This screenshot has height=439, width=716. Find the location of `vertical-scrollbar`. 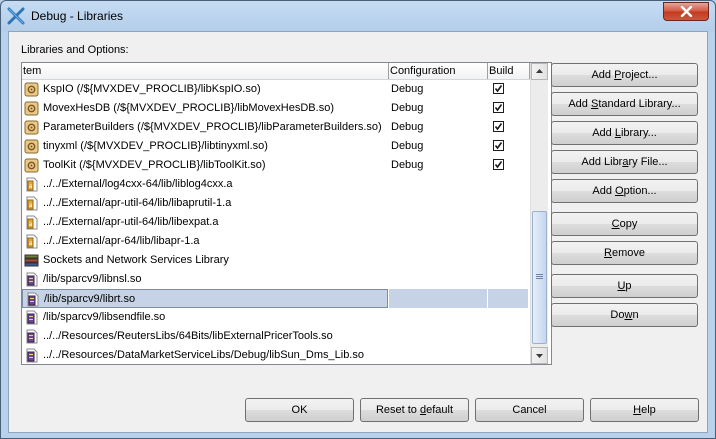

vertical-scrollbar is located at coordinates (539, 213).